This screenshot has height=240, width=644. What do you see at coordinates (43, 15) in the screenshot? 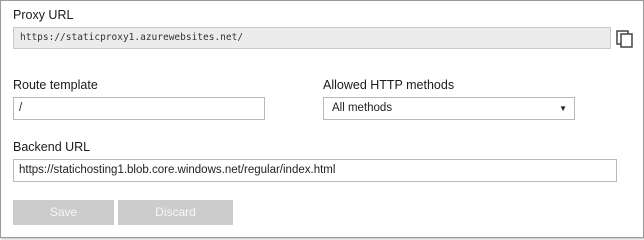
I see `proxy-url-label: Proxy URL` at bounding box center [43, 15].